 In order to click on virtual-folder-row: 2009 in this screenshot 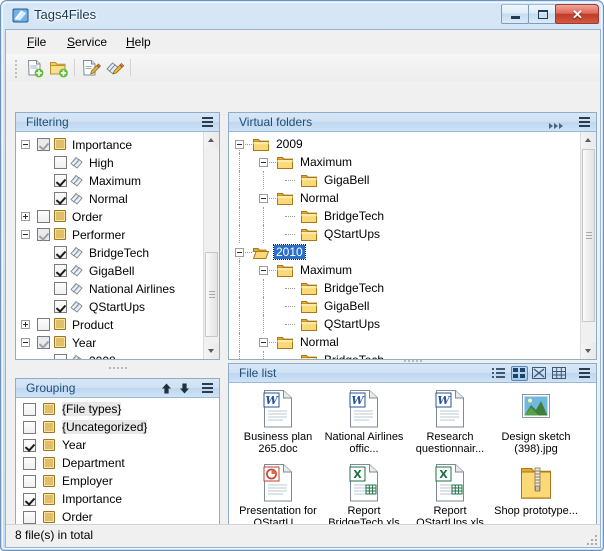, I will do `click(412, 144)`.